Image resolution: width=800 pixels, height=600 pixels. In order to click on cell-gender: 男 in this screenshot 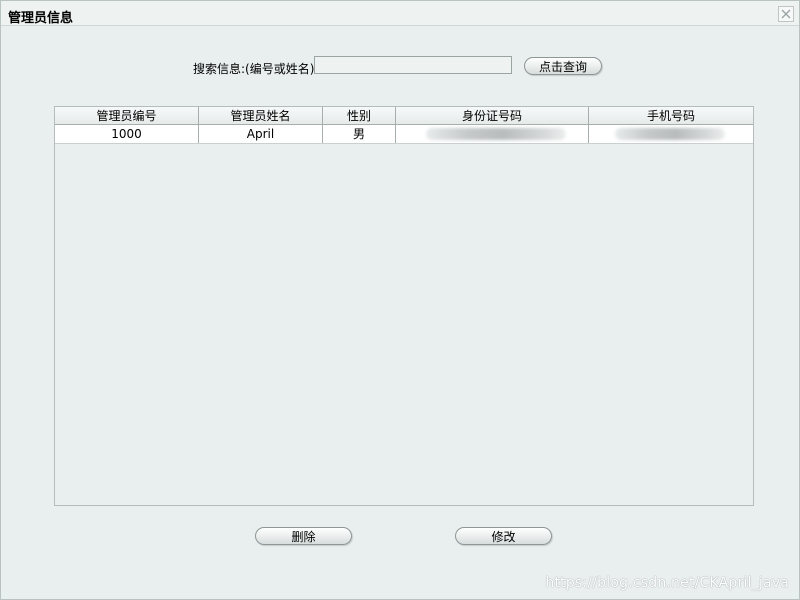, I will do `click(359, 134)`.